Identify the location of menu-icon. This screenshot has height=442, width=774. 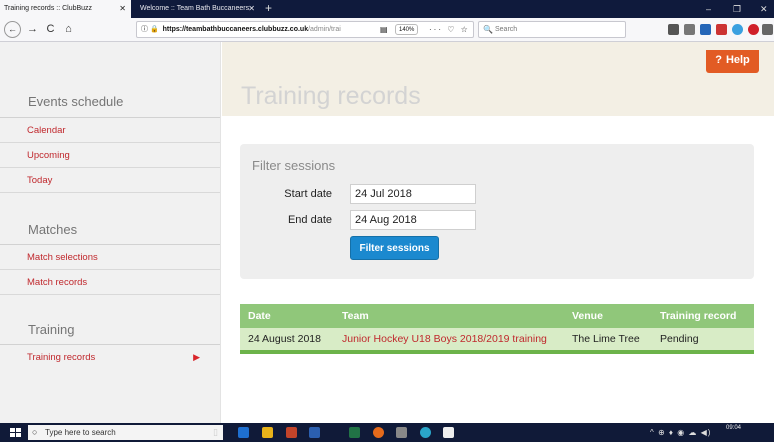
(767, 29).